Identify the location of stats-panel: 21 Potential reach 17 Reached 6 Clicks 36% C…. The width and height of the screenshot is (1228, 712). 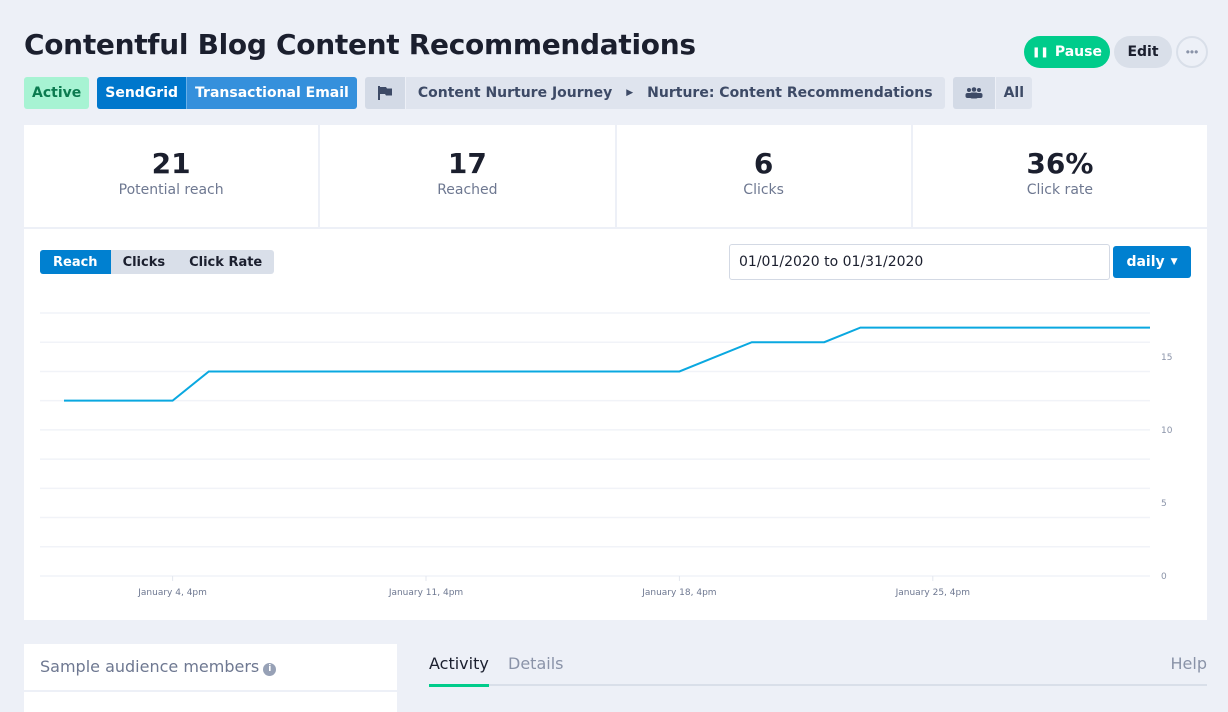
(615, 176).